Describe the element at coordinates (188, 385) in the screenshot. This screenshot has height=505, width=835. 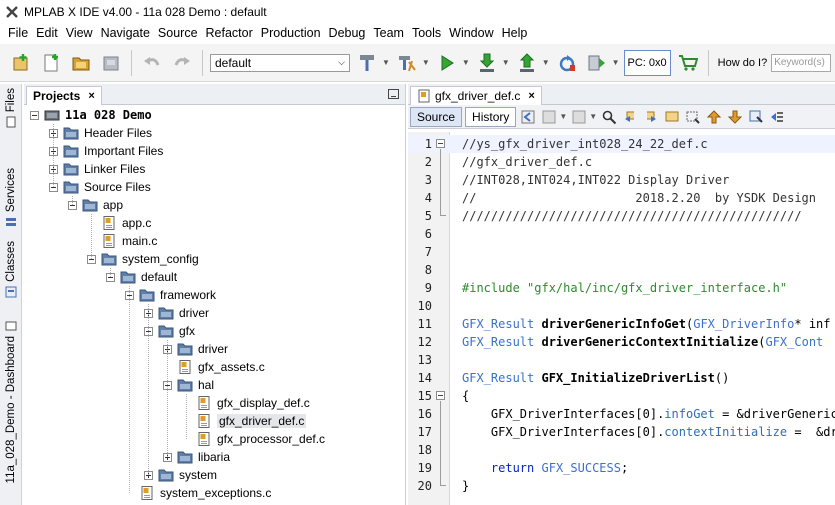
I see `tree-node: hal` at that location.